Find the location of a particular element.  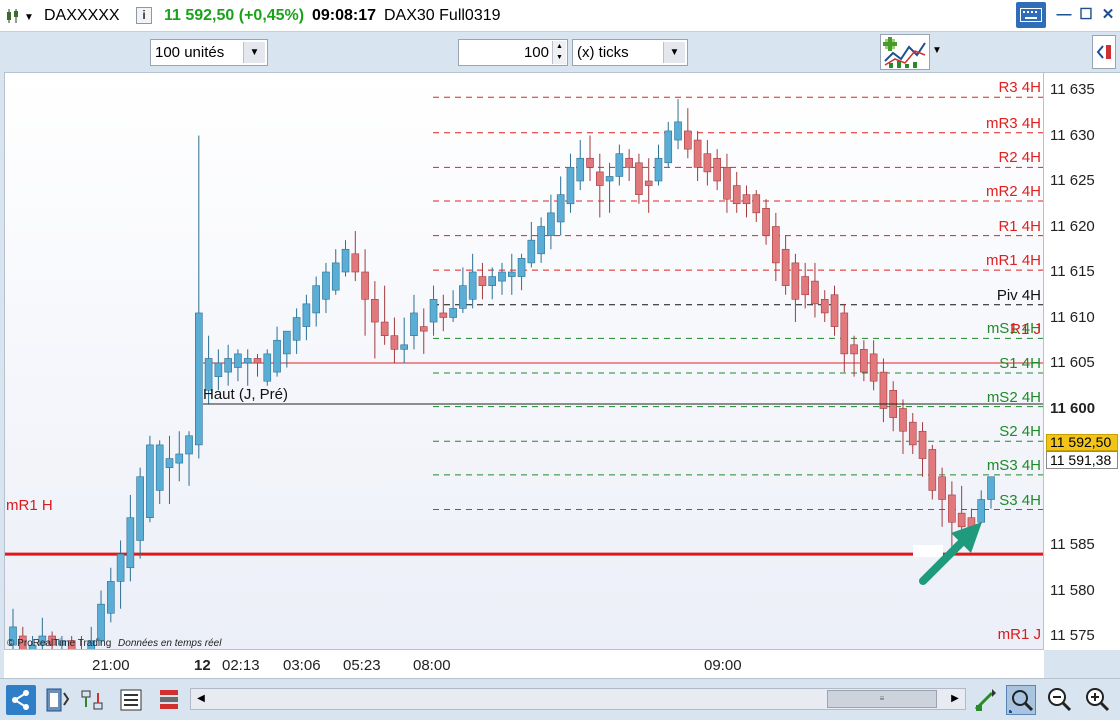

mr1-j-label: mR1 J is located at coordinates (1019, 634).